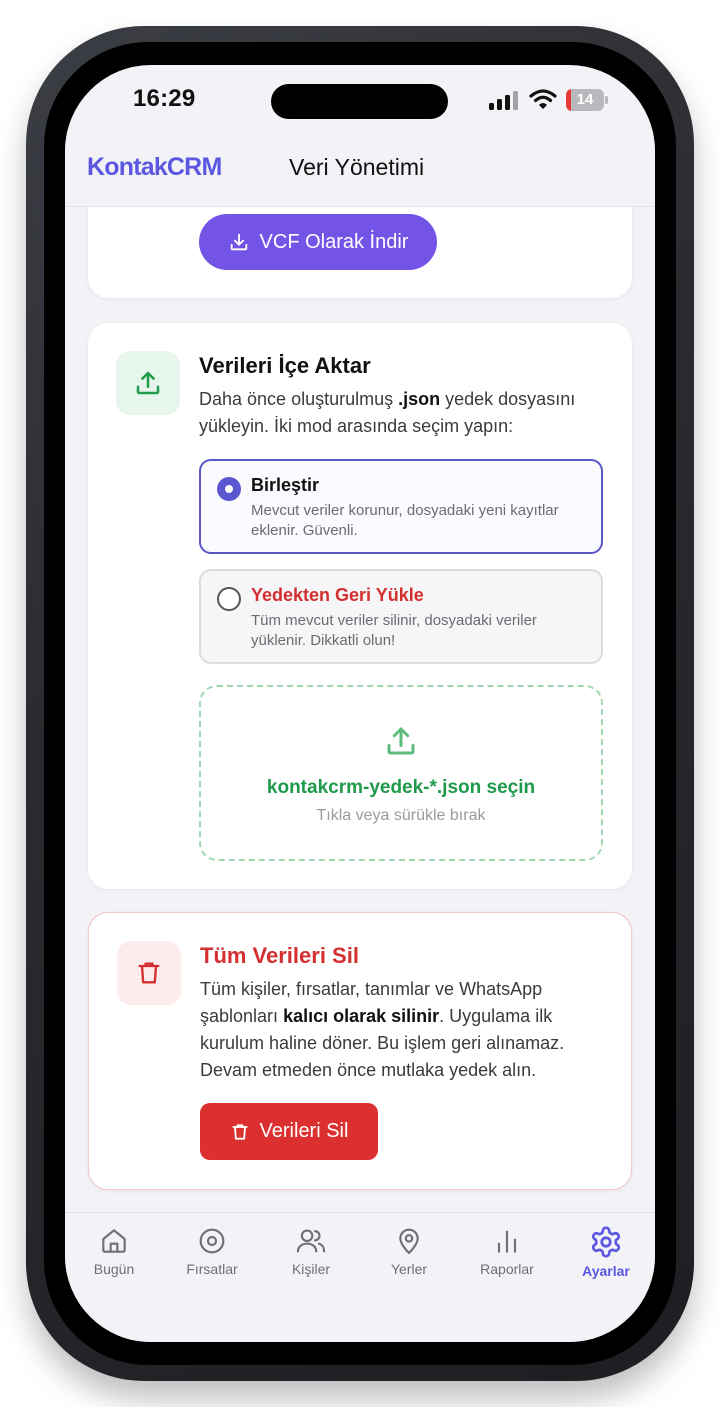 This screenshot has width=720, height=1407. Describe the element at coordinates (304, 1131) in the screenshot. I see `delete-data-label: Verileri Sil` at that location.